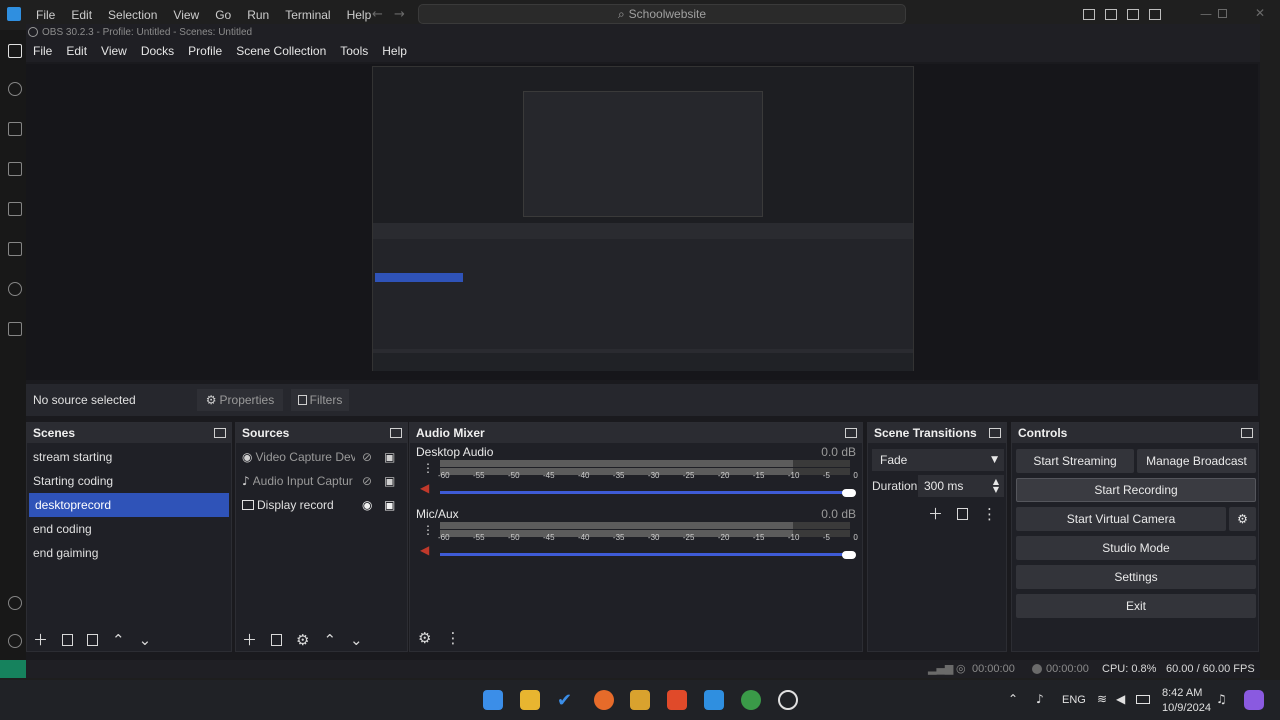 This screenshot has width=1280, height=720. Describe the element at coordinates (452, 638) in the screenshot. I see `mixer-menu-icon: ⋮` at that location.